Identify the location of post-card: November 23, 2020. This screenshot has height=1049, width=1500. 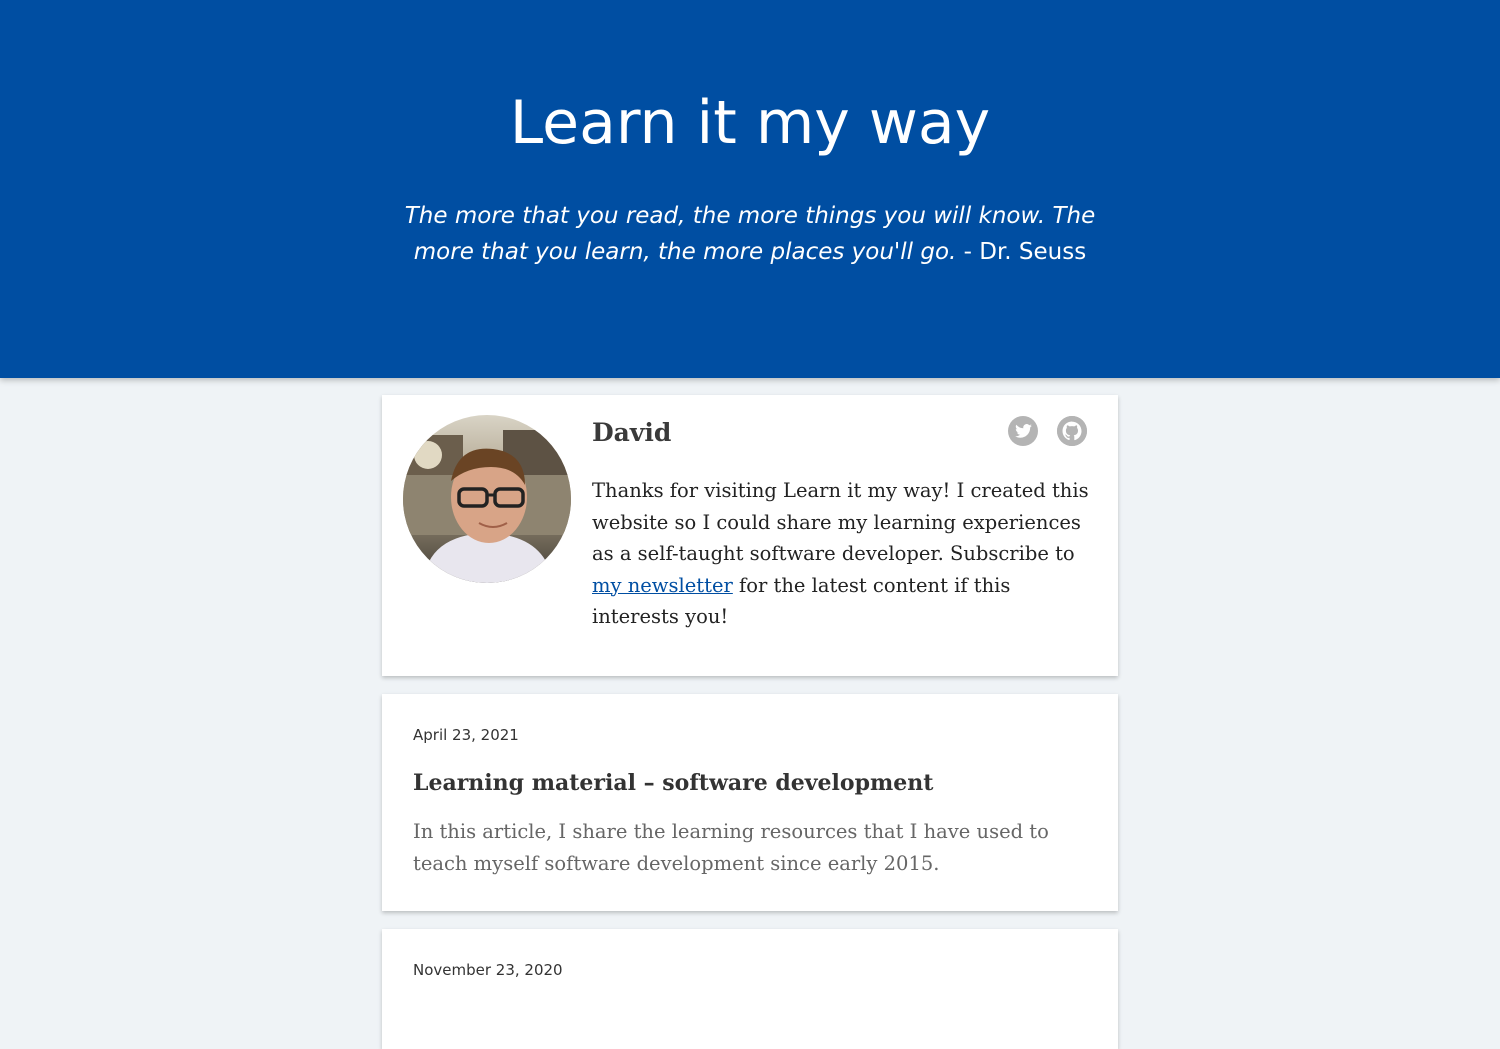
(750, 989).